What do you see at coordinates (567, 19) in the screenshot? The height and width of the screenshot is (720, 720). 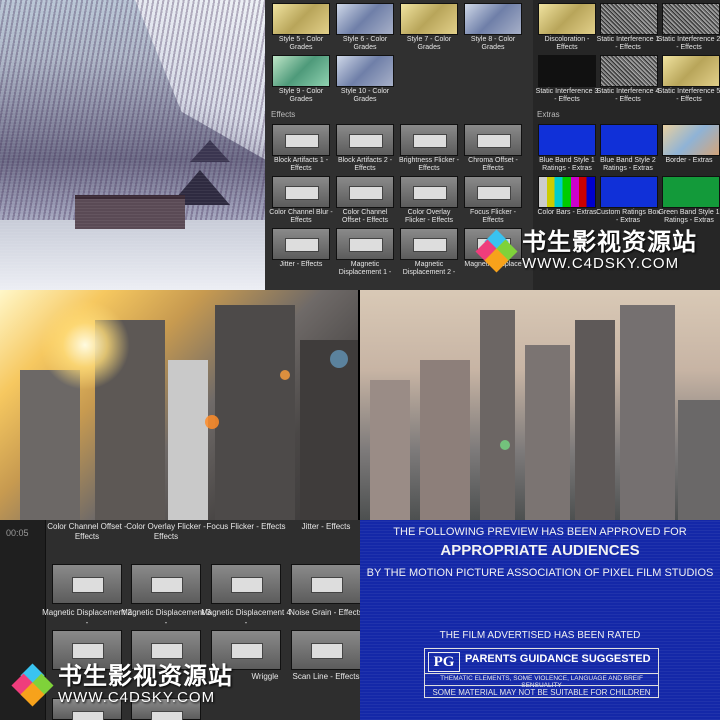 I see `thumbnail-discoloration` at bounding box center [567, 19].